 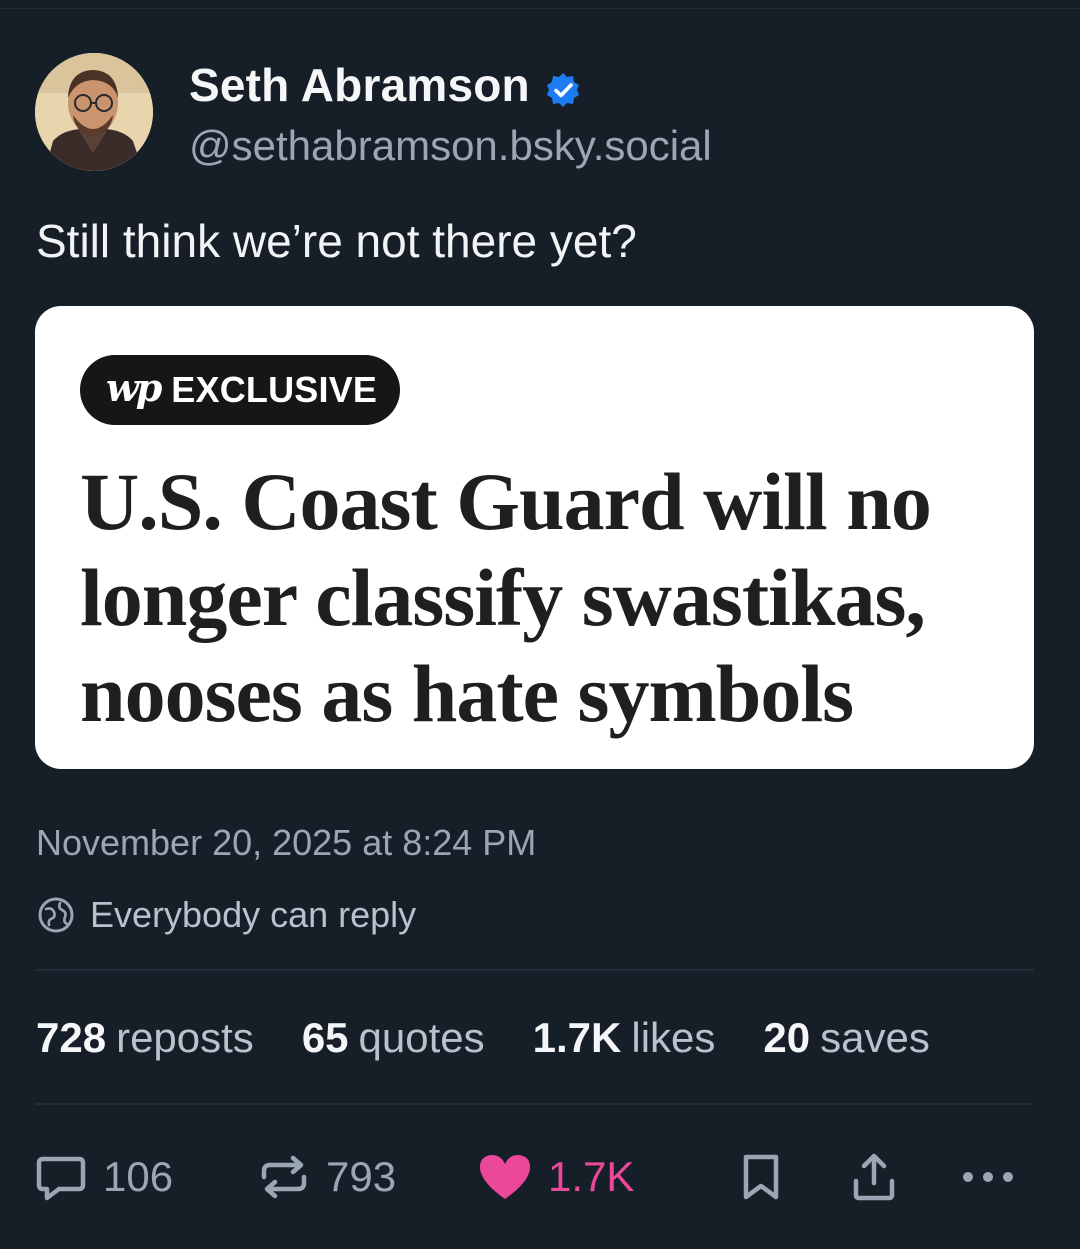 I want to click on quotes-count: 65, so click(x=325, y=1037).